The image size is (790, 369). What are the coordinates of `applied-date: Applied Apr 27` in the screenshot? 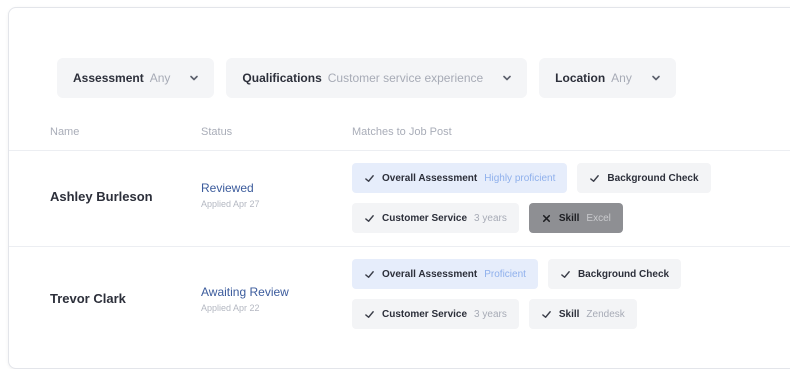 It's located at (230, 204).